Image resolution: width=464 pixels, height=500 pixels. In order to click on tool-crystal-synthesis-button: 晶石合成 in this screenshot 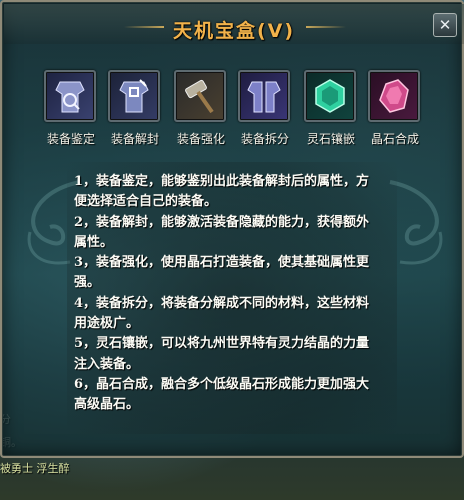, I will do `click(396, 108)`.